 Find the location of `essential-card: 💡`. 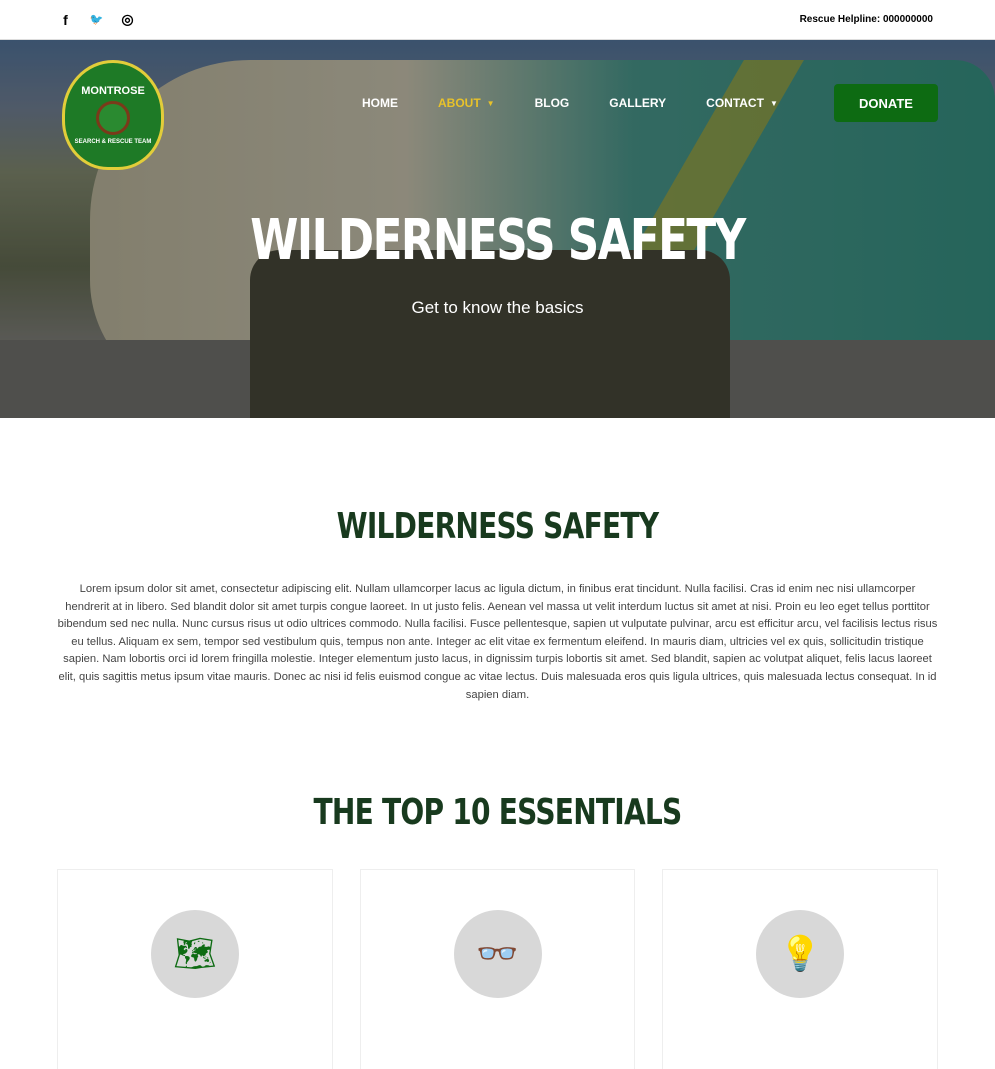

essential-card: 💡 is located at coordinates (800, 969).